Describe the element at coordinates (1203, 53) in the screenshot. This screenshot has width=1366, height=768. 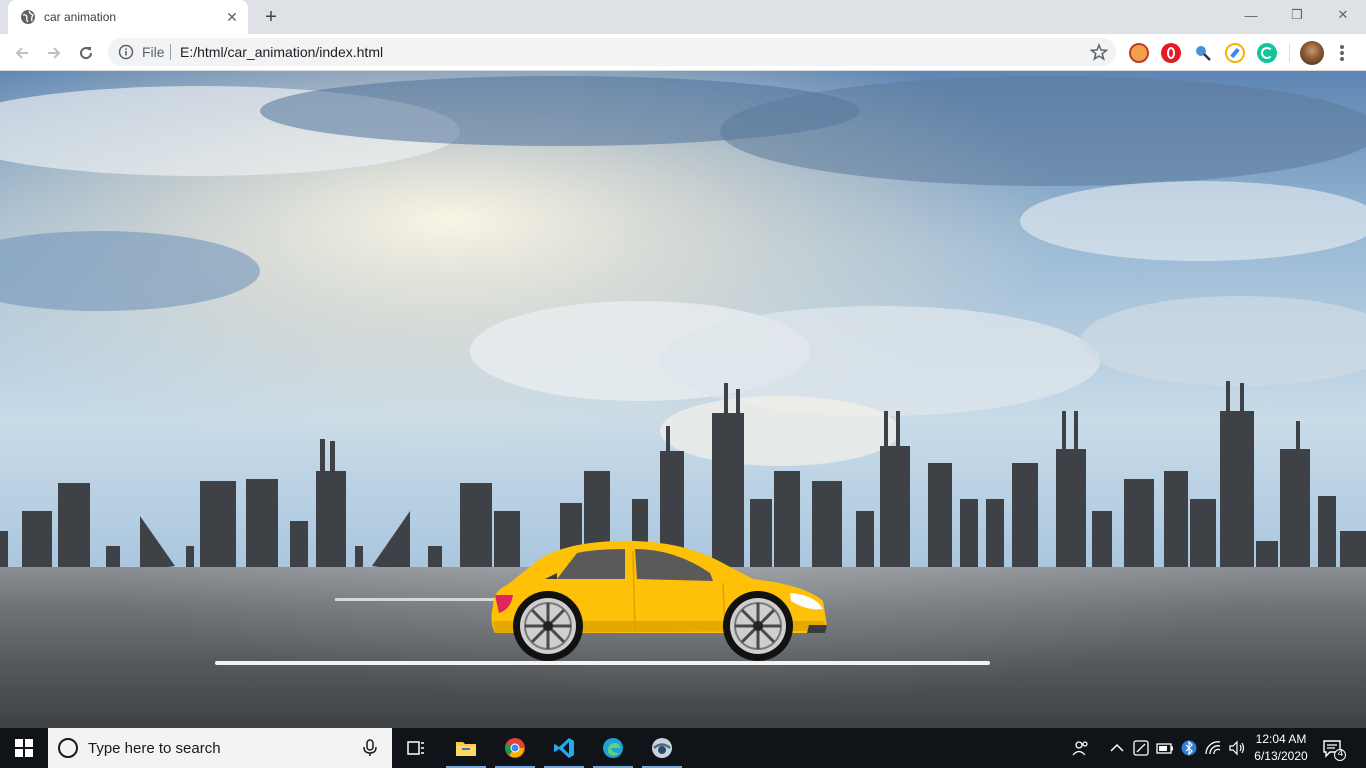
I see `search-extension-icon` at that location.